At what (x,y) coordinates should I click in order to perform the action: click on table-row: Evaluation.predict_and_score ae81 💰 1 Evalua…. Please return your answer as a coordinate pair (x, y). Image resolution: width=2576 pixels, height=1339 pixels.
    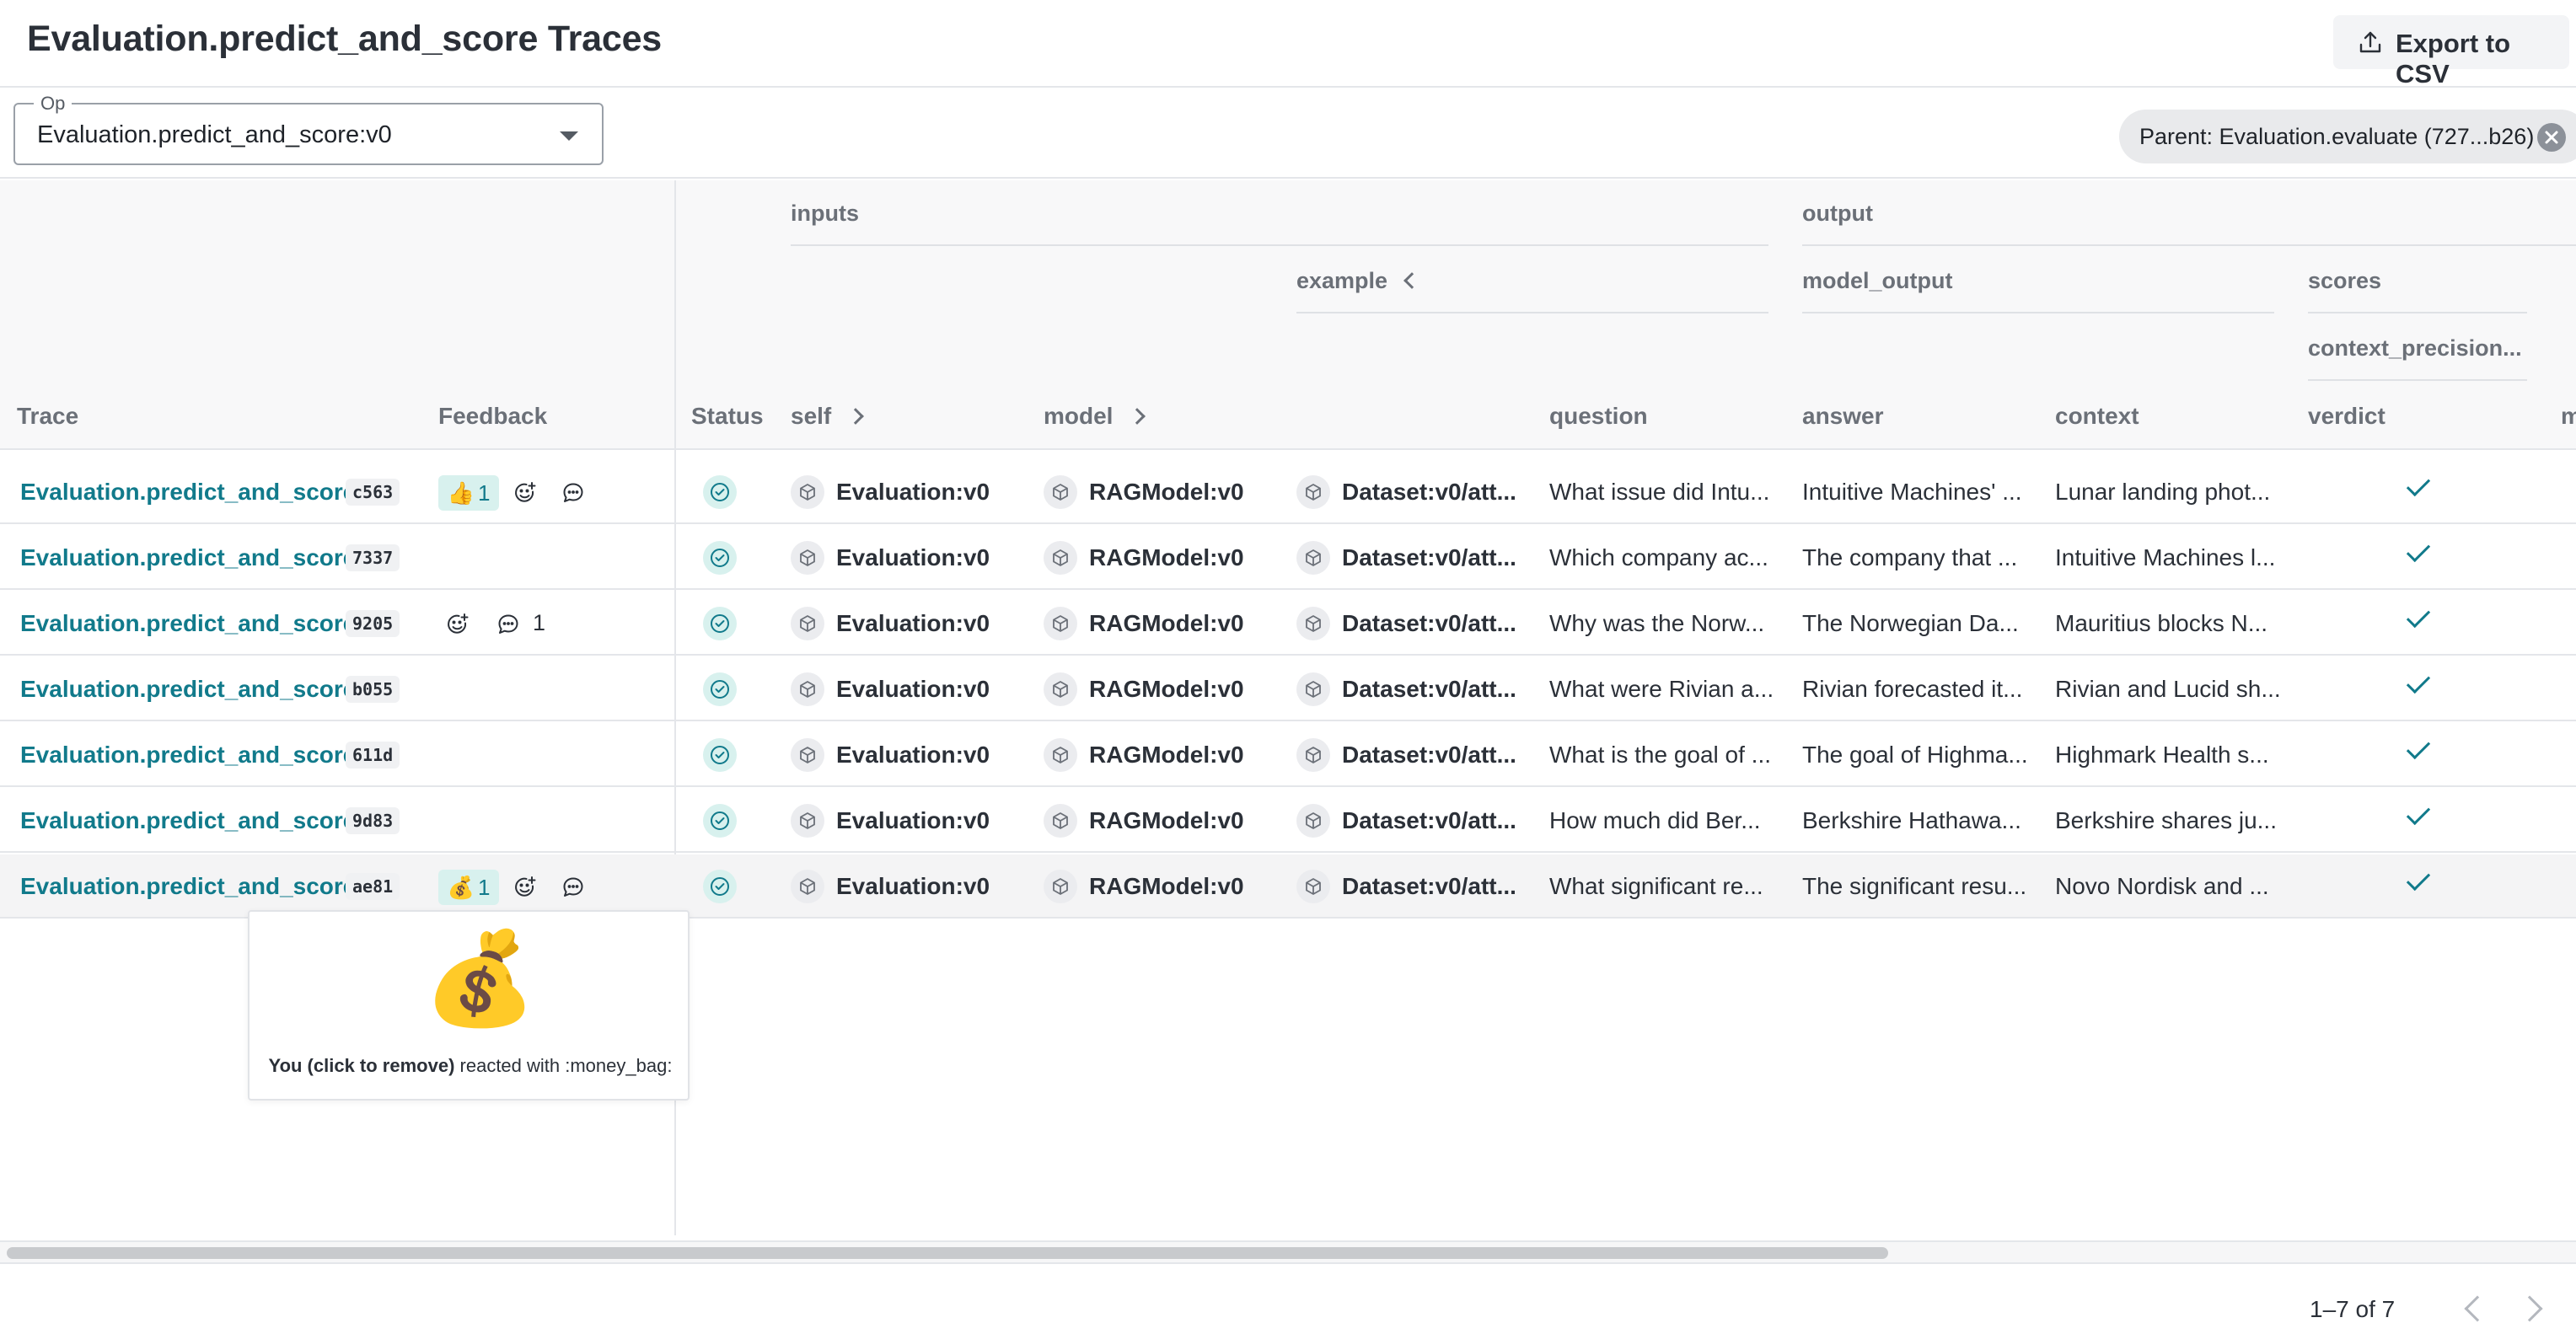
    Looking at the image, I should click on (1288, 886).